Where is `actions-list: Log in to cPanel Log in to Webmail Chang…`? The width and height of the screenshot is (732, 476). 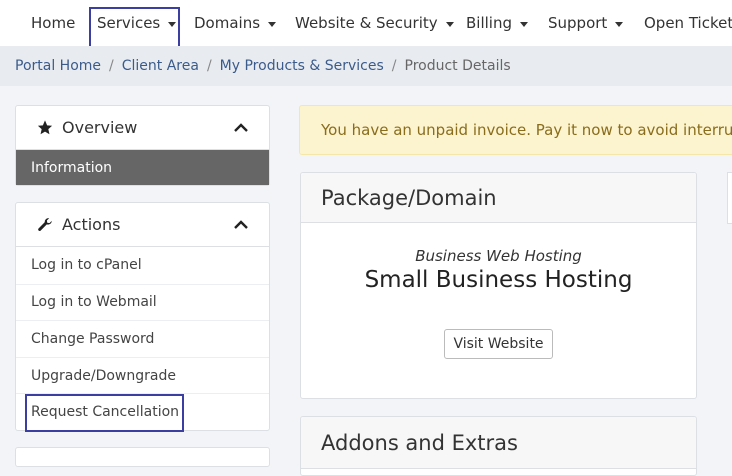
actions-list: Log in to cPanel Log in to Webmail Chang… is located at coordinates (142, 338).